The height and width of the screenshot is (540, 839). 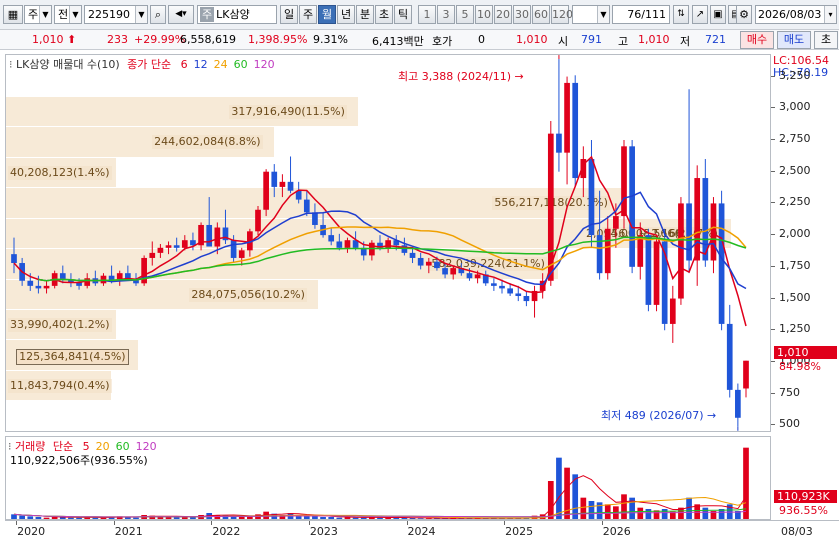 I want to click on stock-name: LK삼양, so click(x=233, y=14).